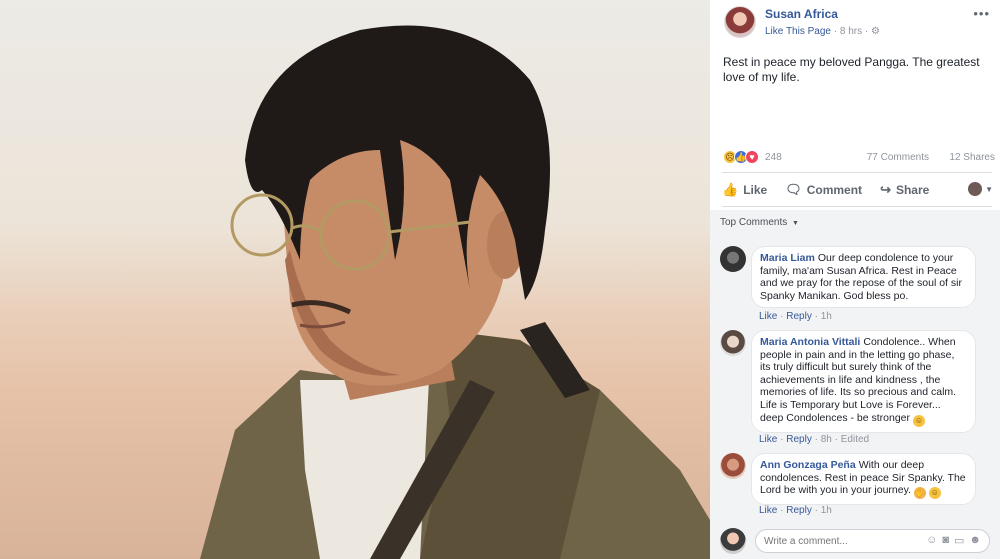 The width and height of the screenshot is (1000, 559). What do you see at coordinates (885, 189) in the screenshot?
I see `share-arrow-icon: ↪` at bounding box center [885, 189].